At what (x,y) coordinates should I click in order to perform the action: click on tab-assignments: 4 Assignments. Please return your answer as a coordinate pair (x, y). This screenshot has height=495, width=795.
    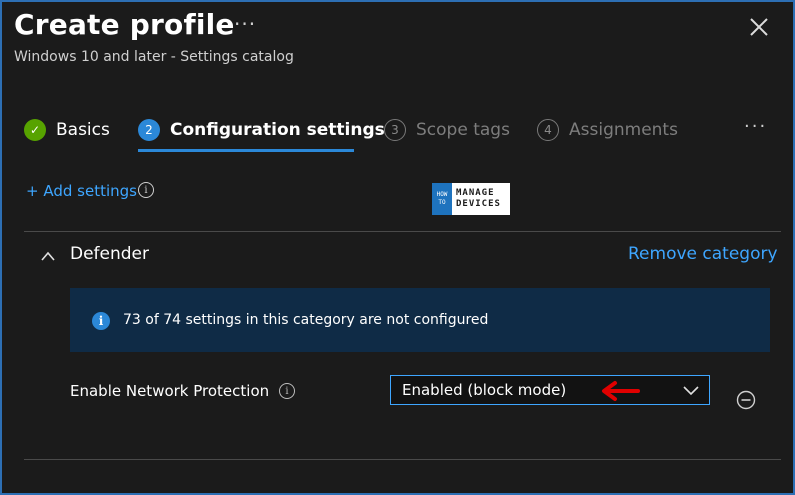
    Looking at the image, I should click on (607, 130).